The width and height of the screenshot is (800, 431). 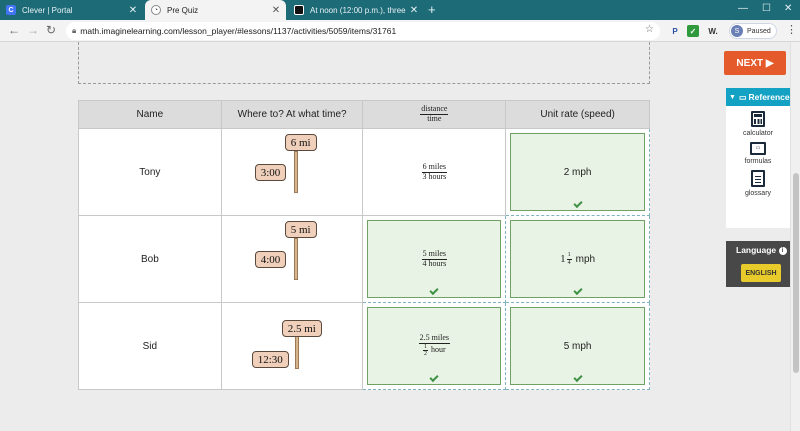 I want to click on scrollbar-thumb, so click(x=796, y=273).